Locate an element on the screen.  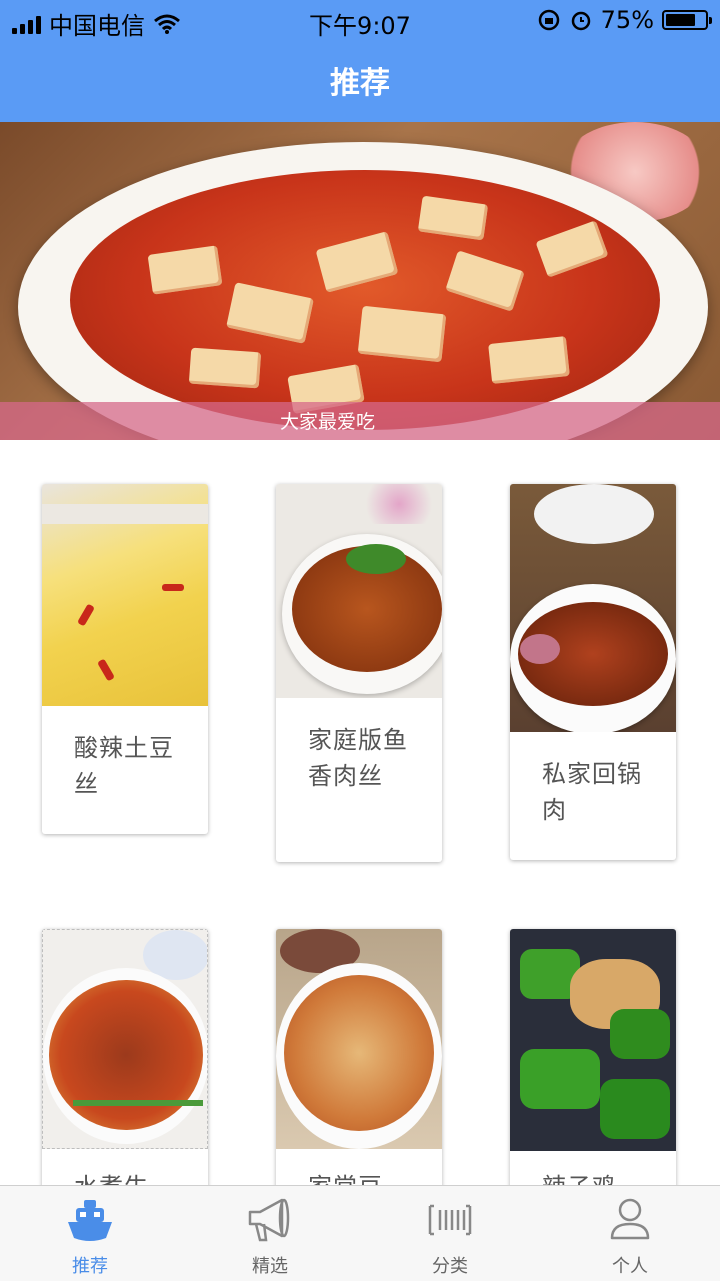
megaphone-icon is located at coordinates (269, 1220).